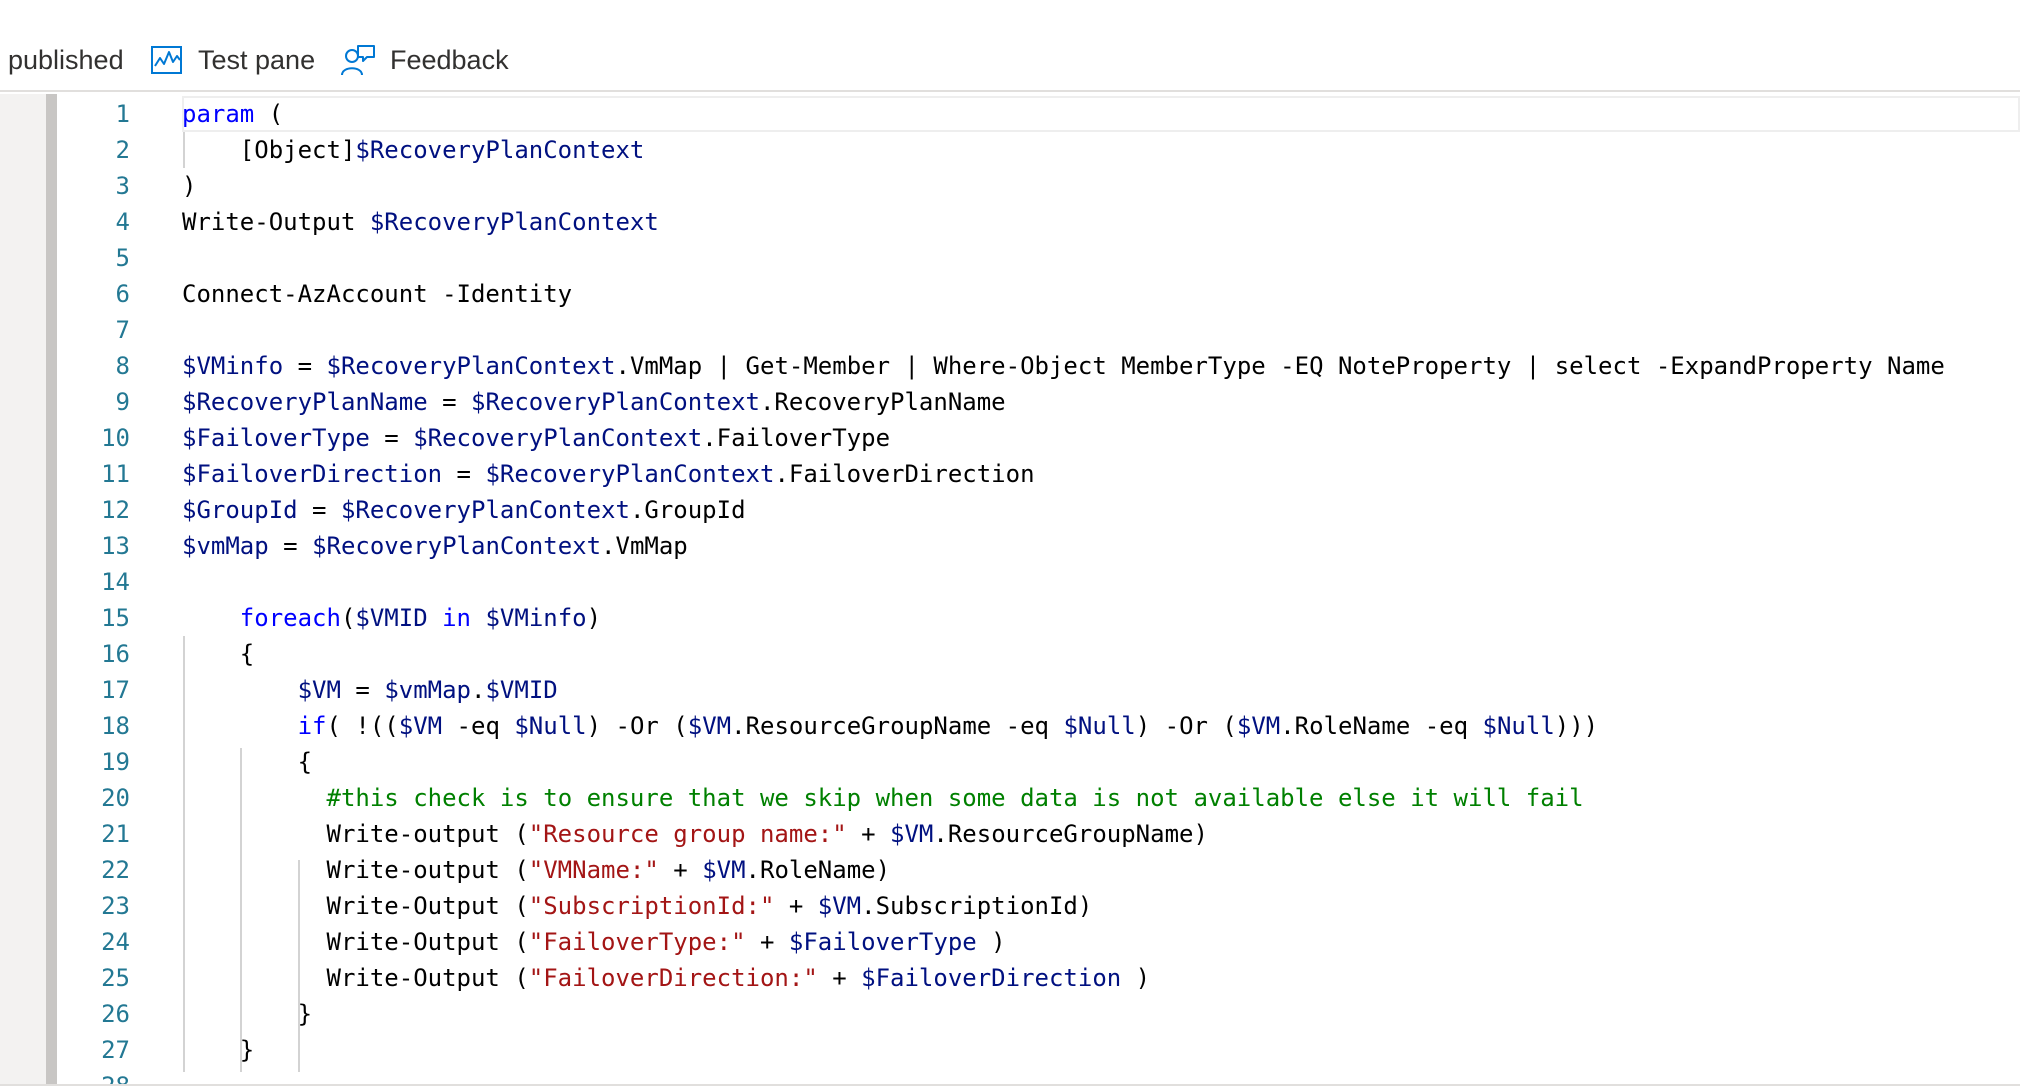 The height and width of the screenshot is (1086, 2020). What do you see at coordinates (1010, 222) in the screenshot?
I see `code-line: 4 Write-Output $RecoveryPlanContext` at bounding box center [1010, 222].